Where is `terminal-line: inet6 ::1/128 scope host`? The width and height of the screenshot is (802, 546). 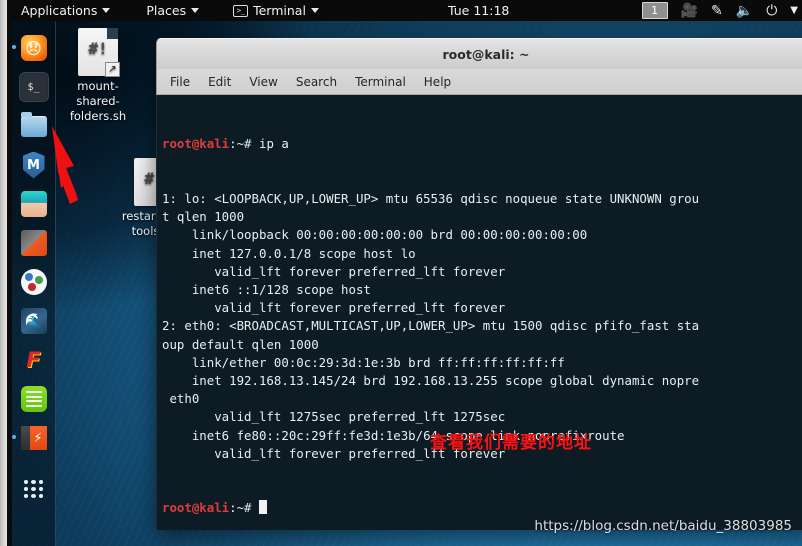
terminal-line: inet6 ::1/128 scope host is located at coordinates (266, 290).